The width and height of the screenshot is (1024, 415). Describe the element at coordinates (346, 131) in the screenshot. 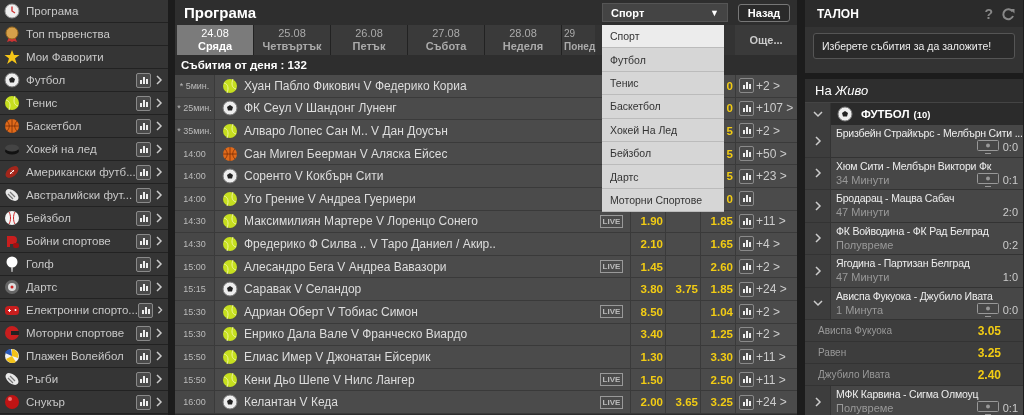

I see `event-name: Алваро Лопес Сан М.. V Дан Доусън` at that location.